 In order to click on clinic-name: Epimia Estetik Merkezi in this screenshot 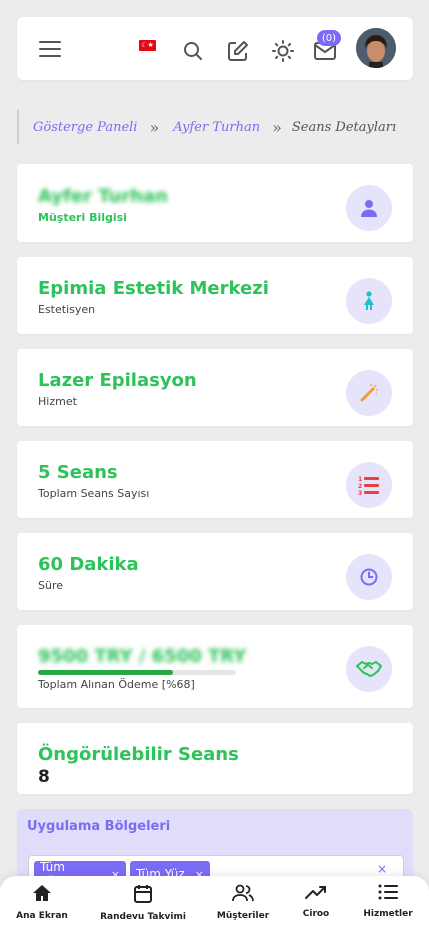, I will do `click(153, 288)`.